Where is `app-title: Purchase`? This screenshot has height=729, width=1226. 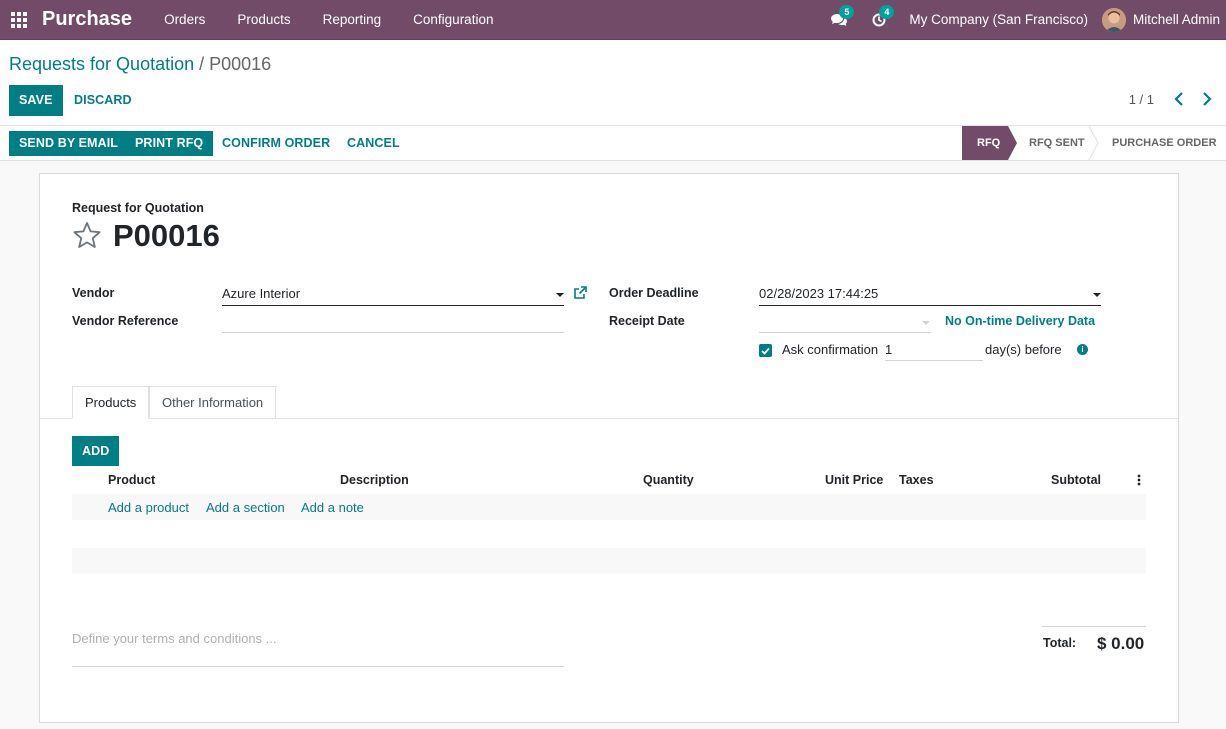 app-title: Purchase is located at coordinates (87, 19).